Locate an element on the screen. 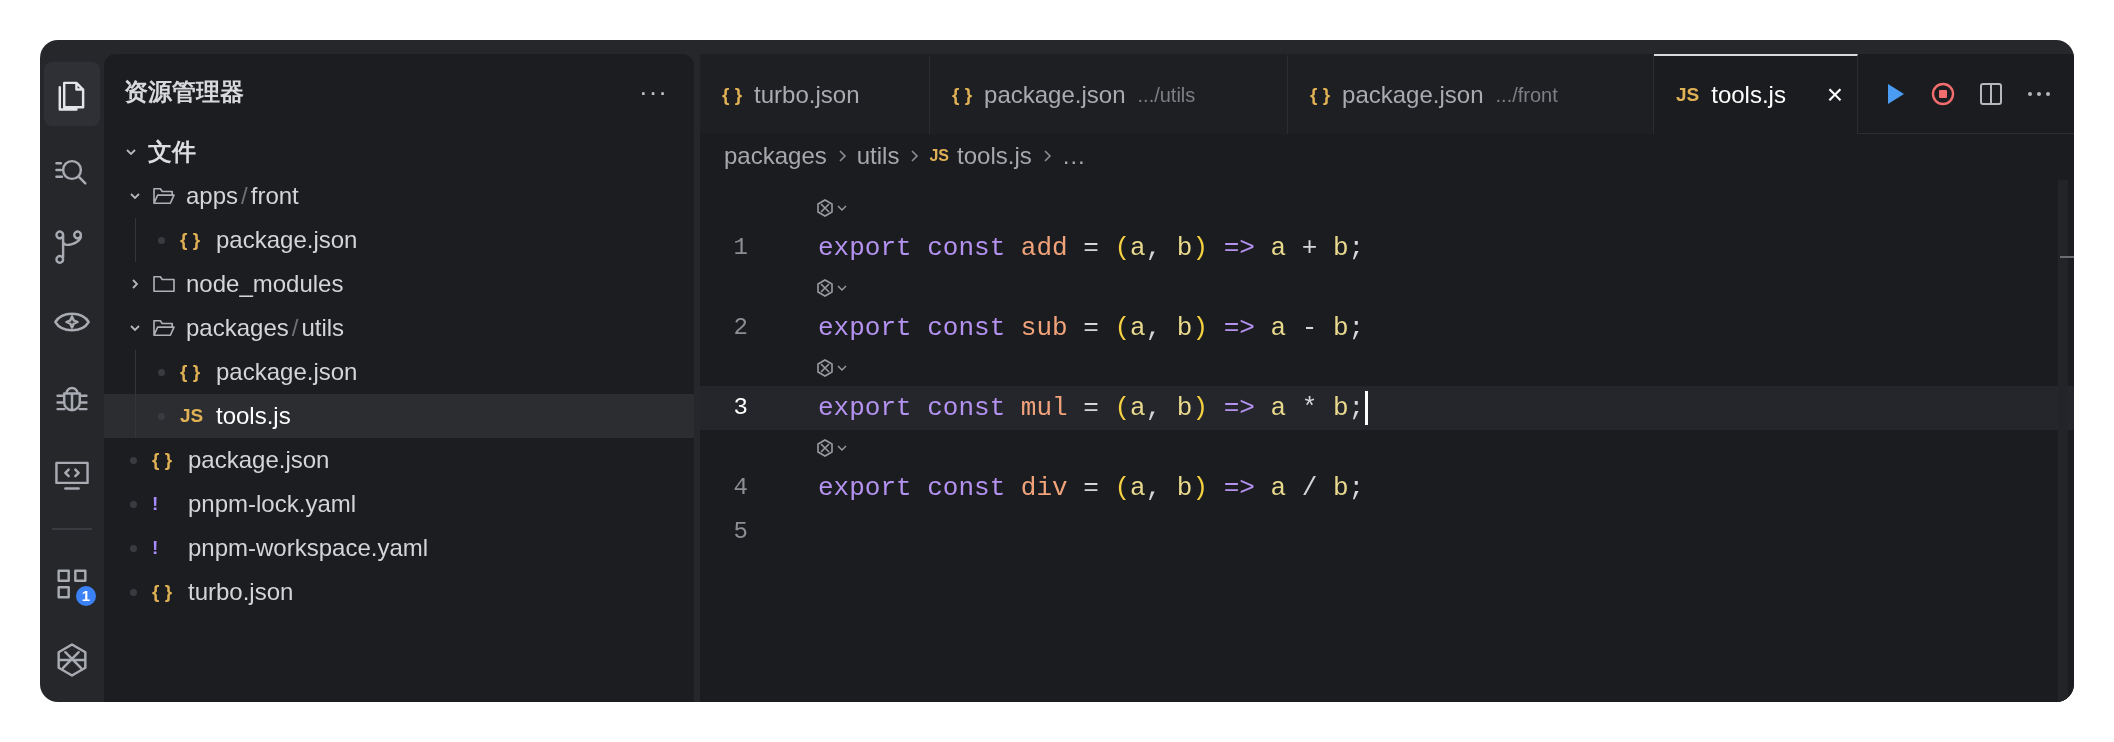 The width and height of the screenshot is (2114, 742). scrollbar is located at coordinates (2063, 441).